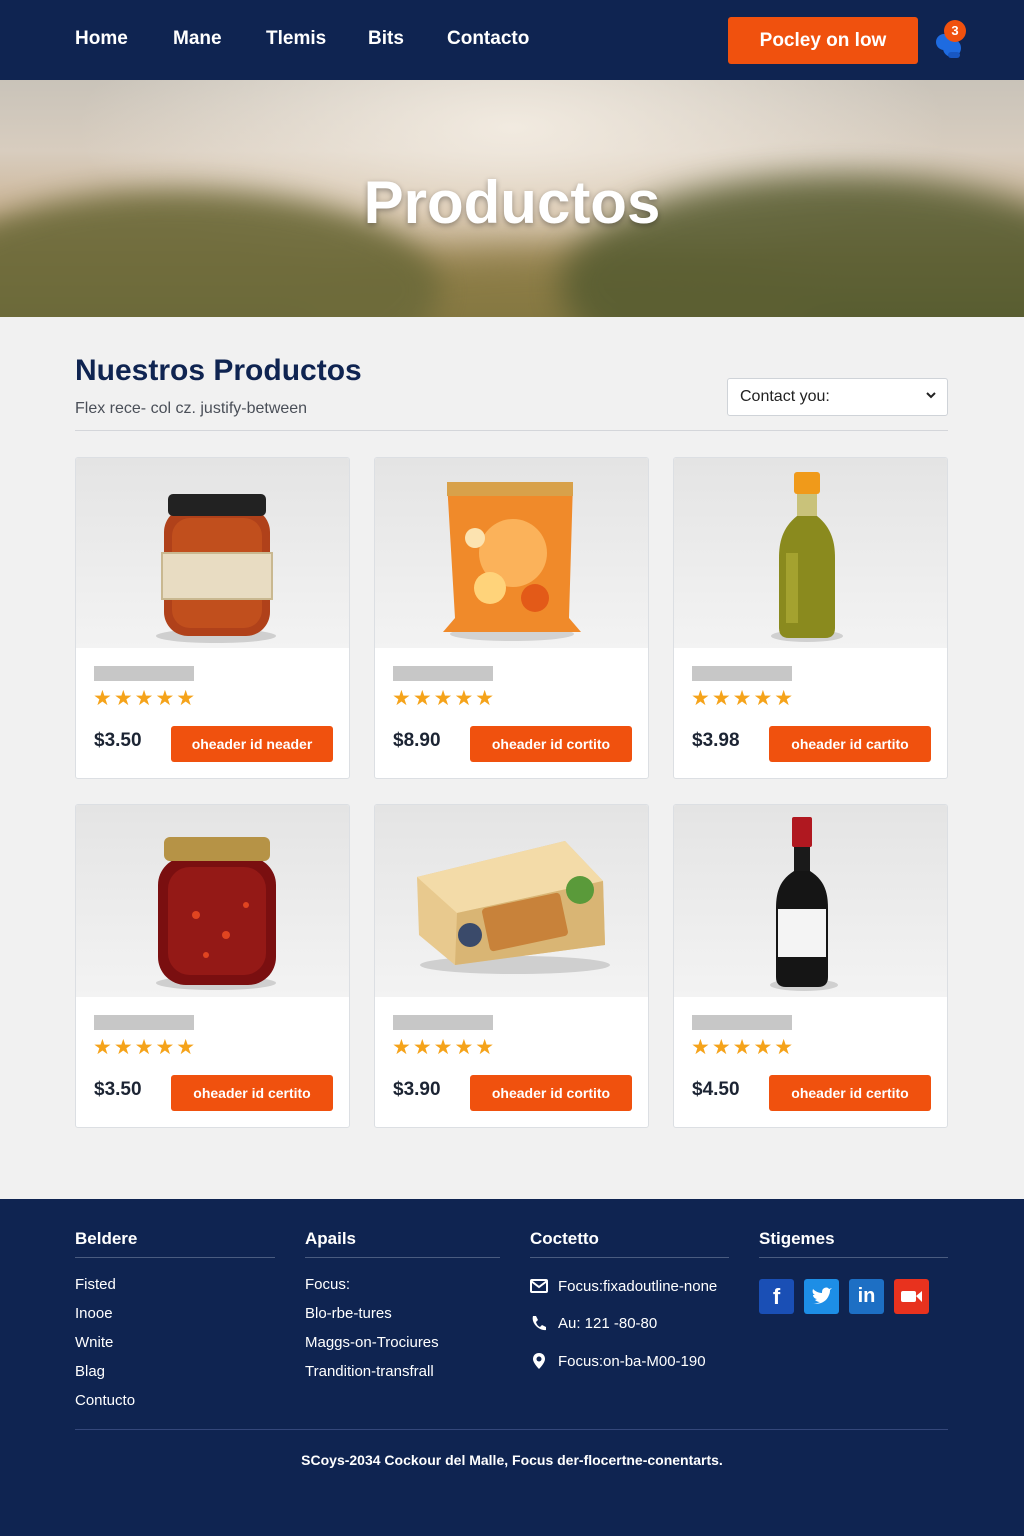 This screenshot has height=1536, width=1024. I want to click on product-price: $3.98, so click(716, 740).